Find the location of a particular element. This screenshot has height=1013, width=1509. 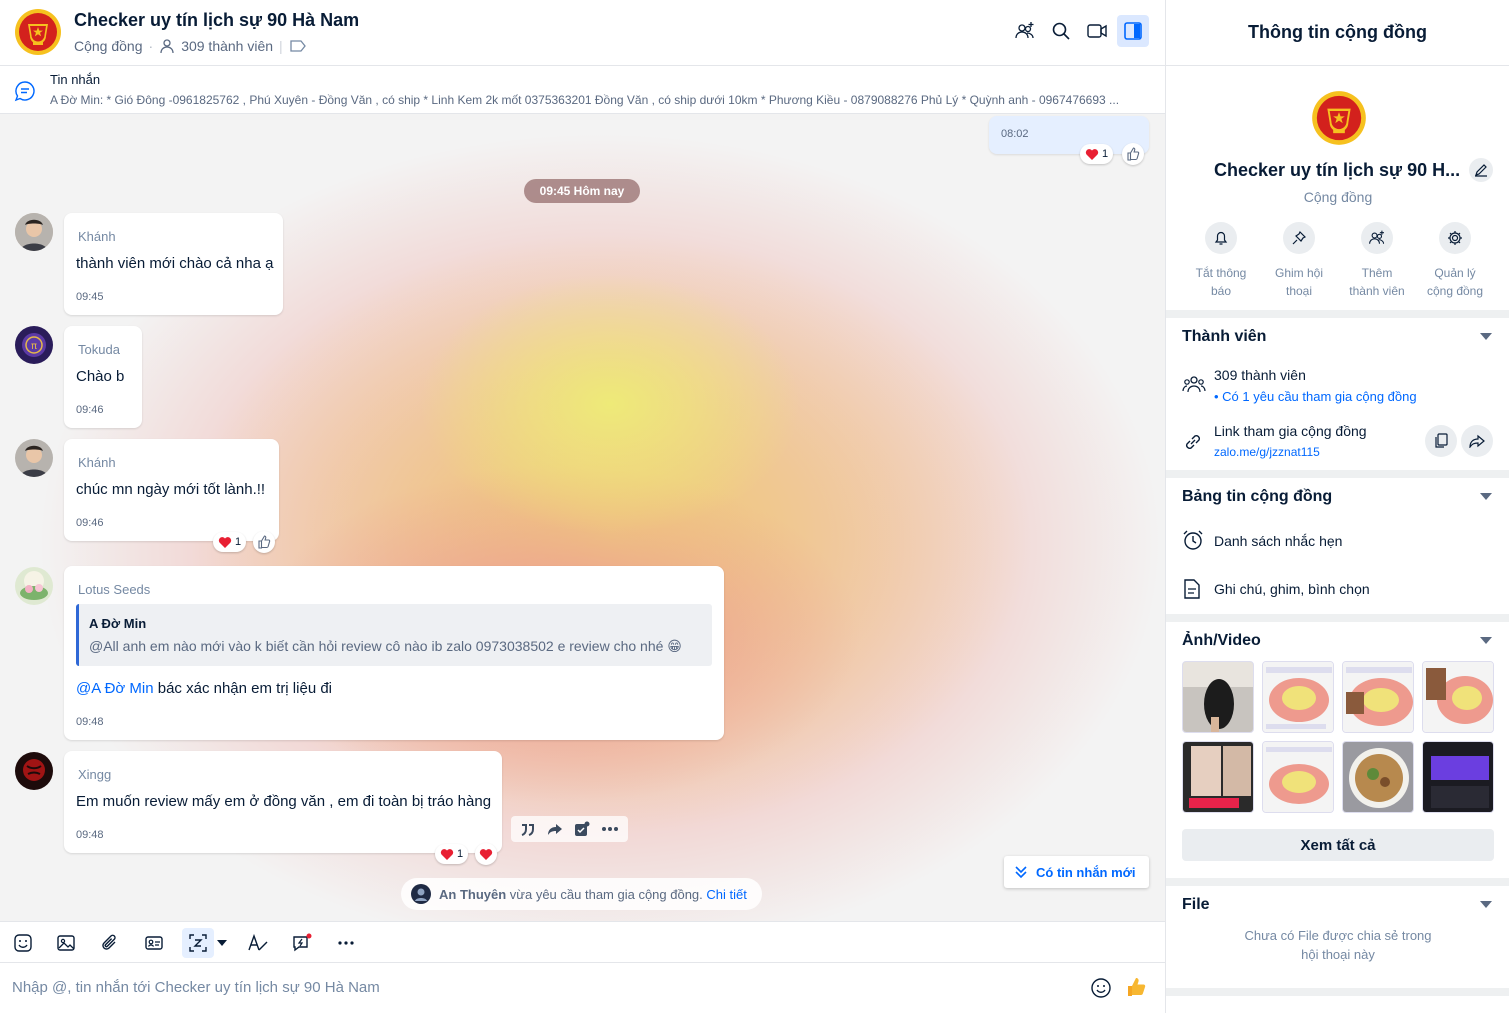

date-separator: 09:45 Hôm nay is located at coordinates (582, 191).